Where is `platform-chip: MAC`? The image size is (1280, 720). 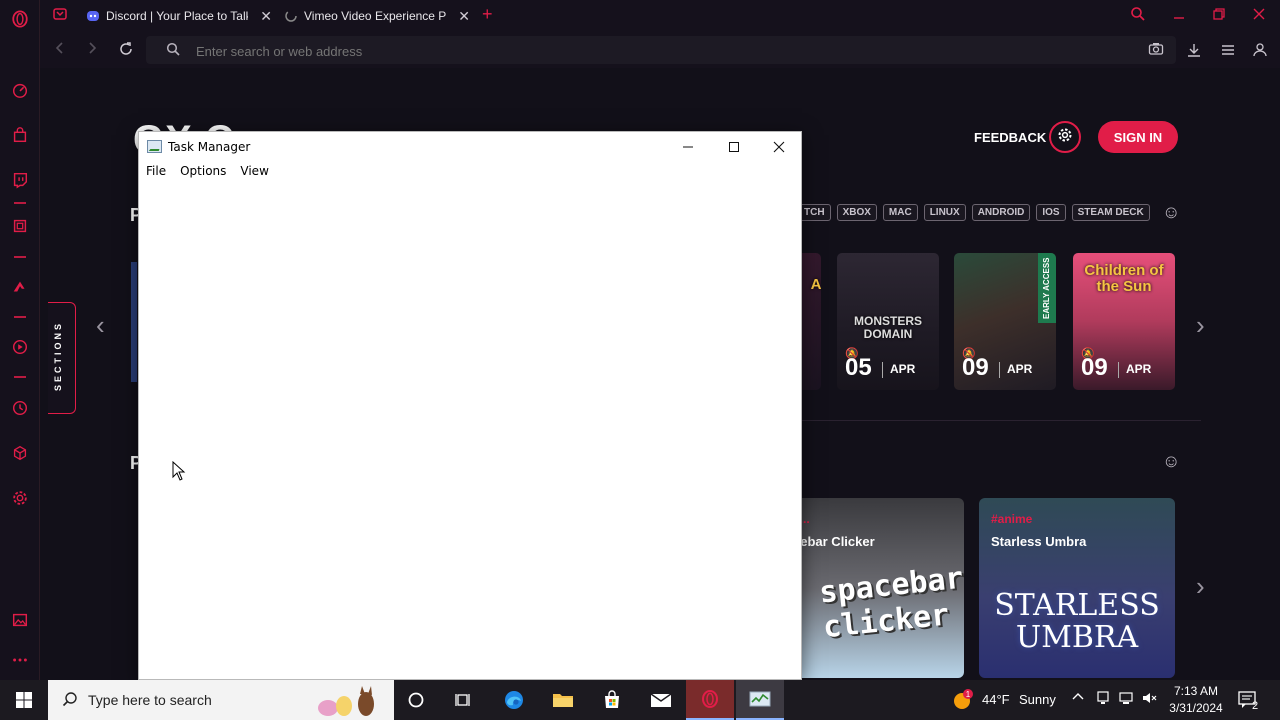
platform-chip: MAC is located at coordinates (900, 212).